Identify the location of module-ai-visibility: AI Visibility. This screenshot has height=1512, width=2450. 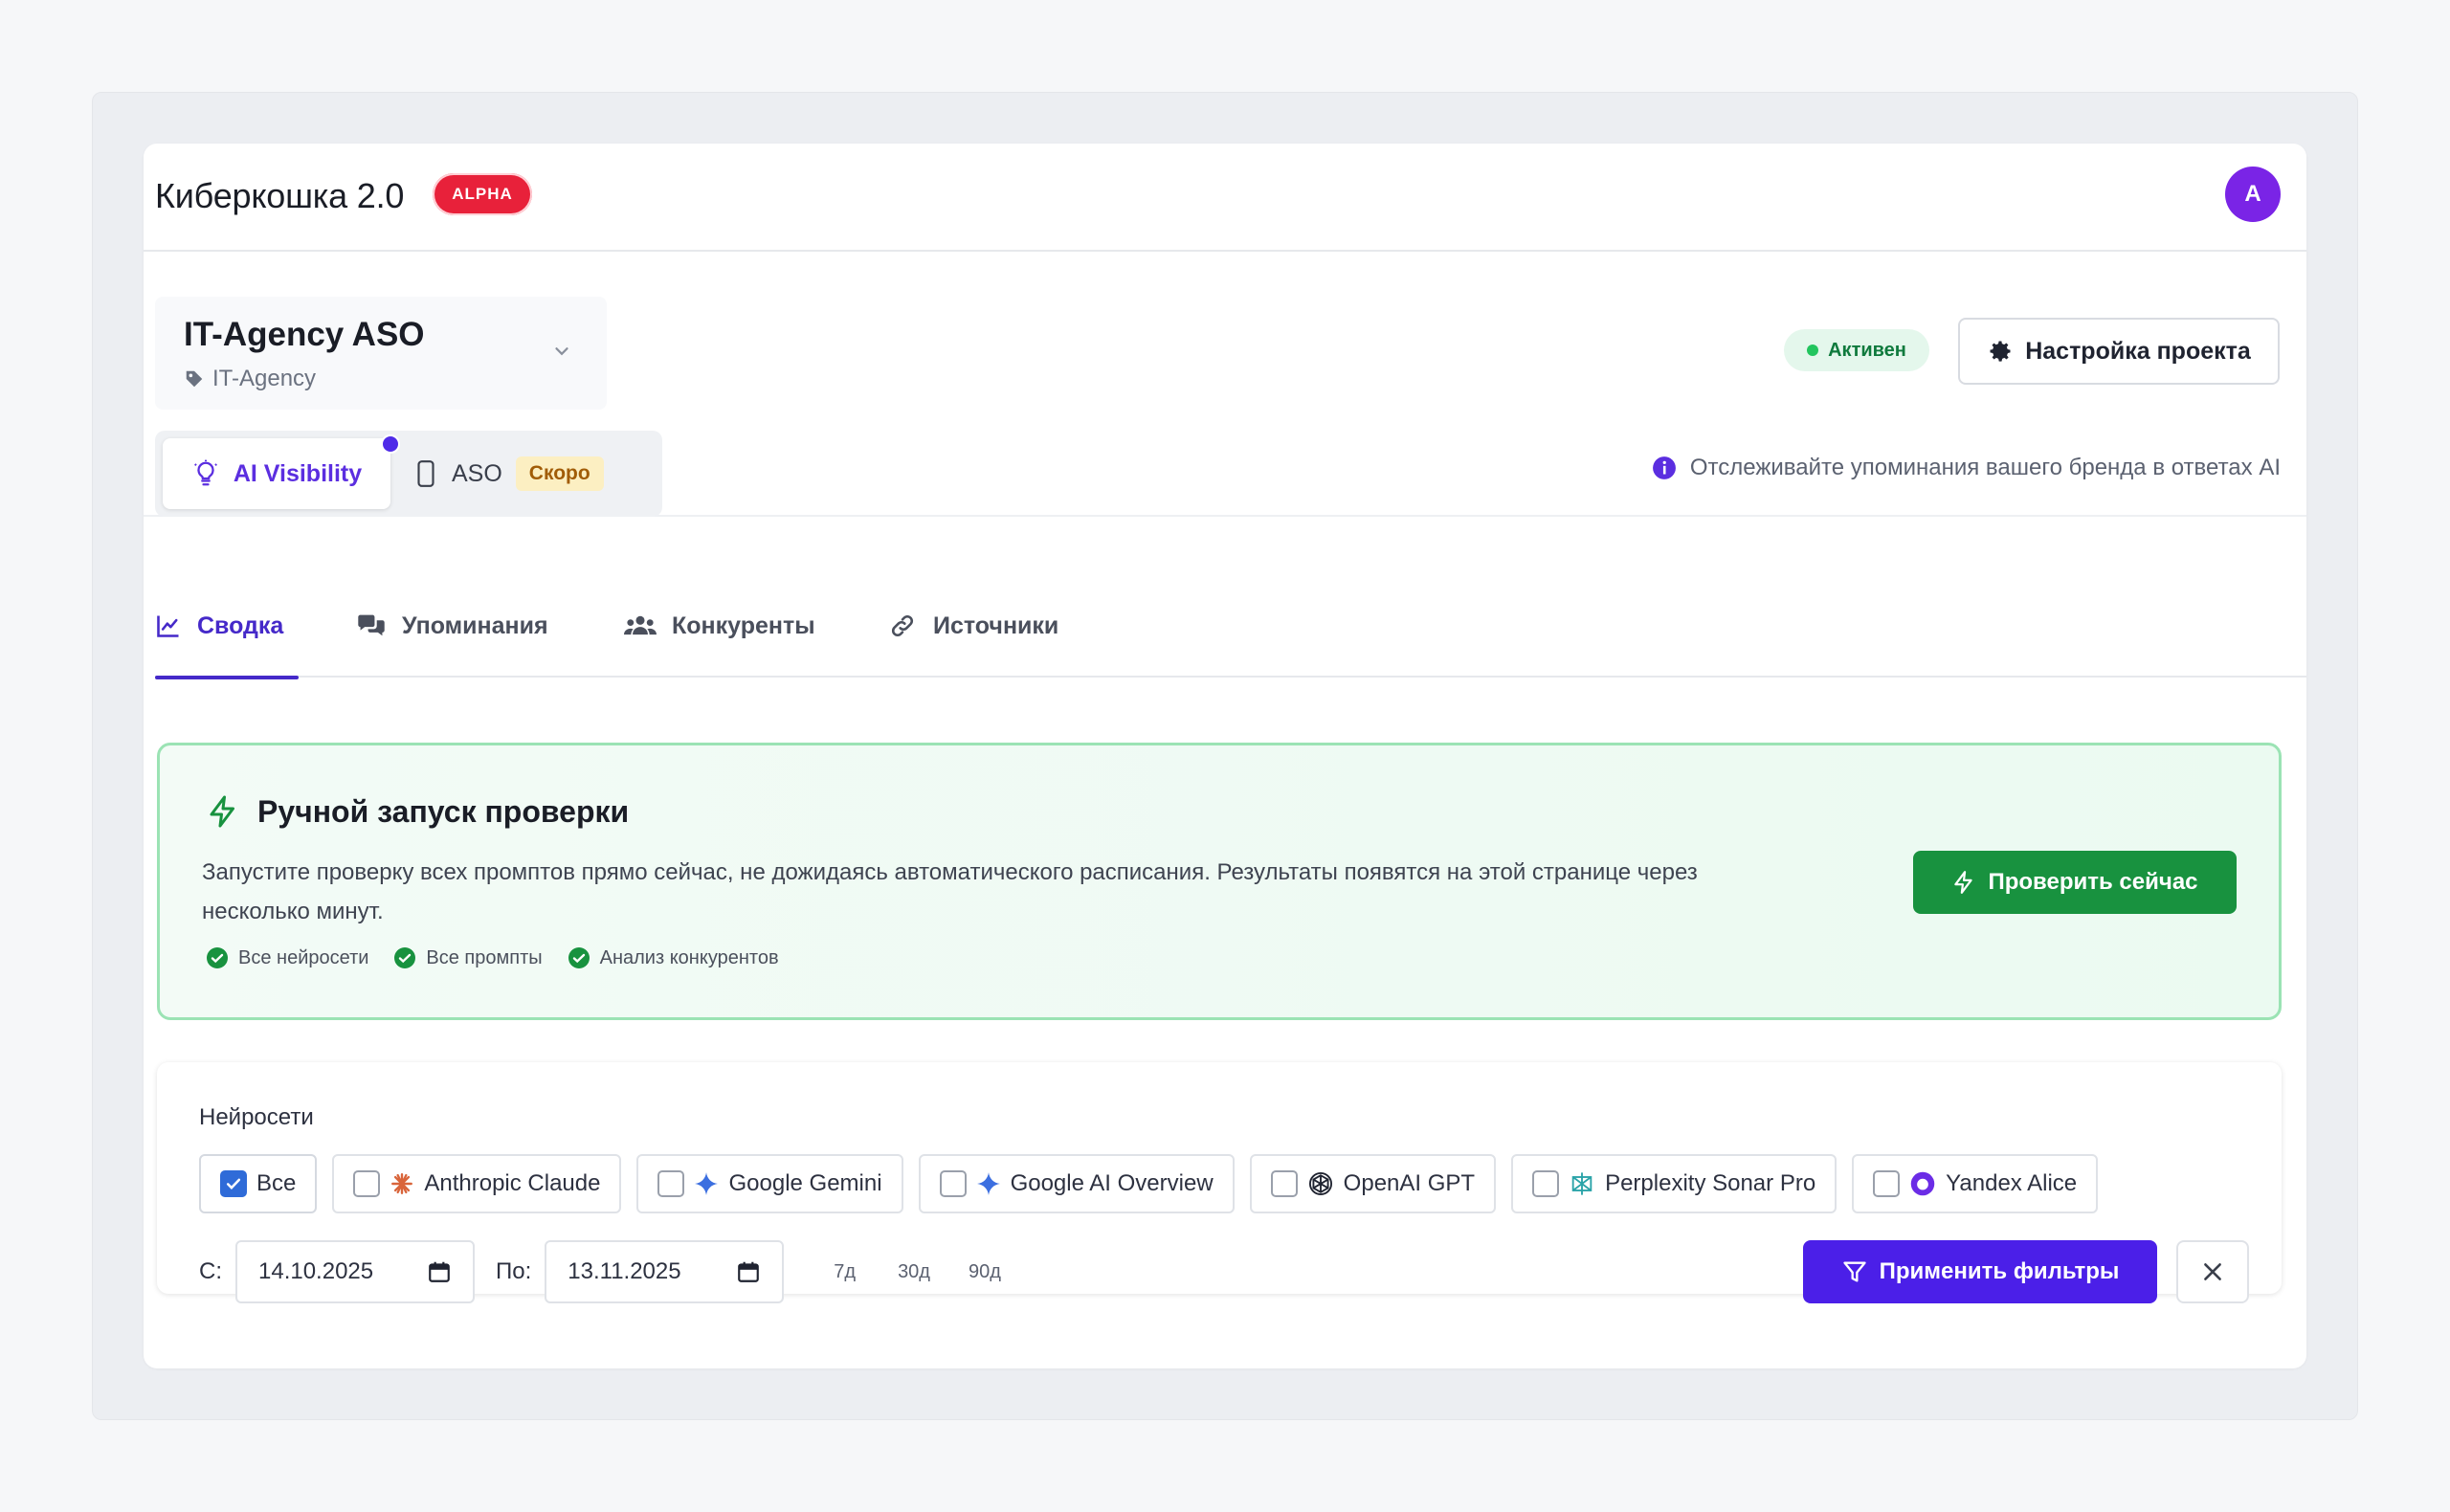
(277, 473).